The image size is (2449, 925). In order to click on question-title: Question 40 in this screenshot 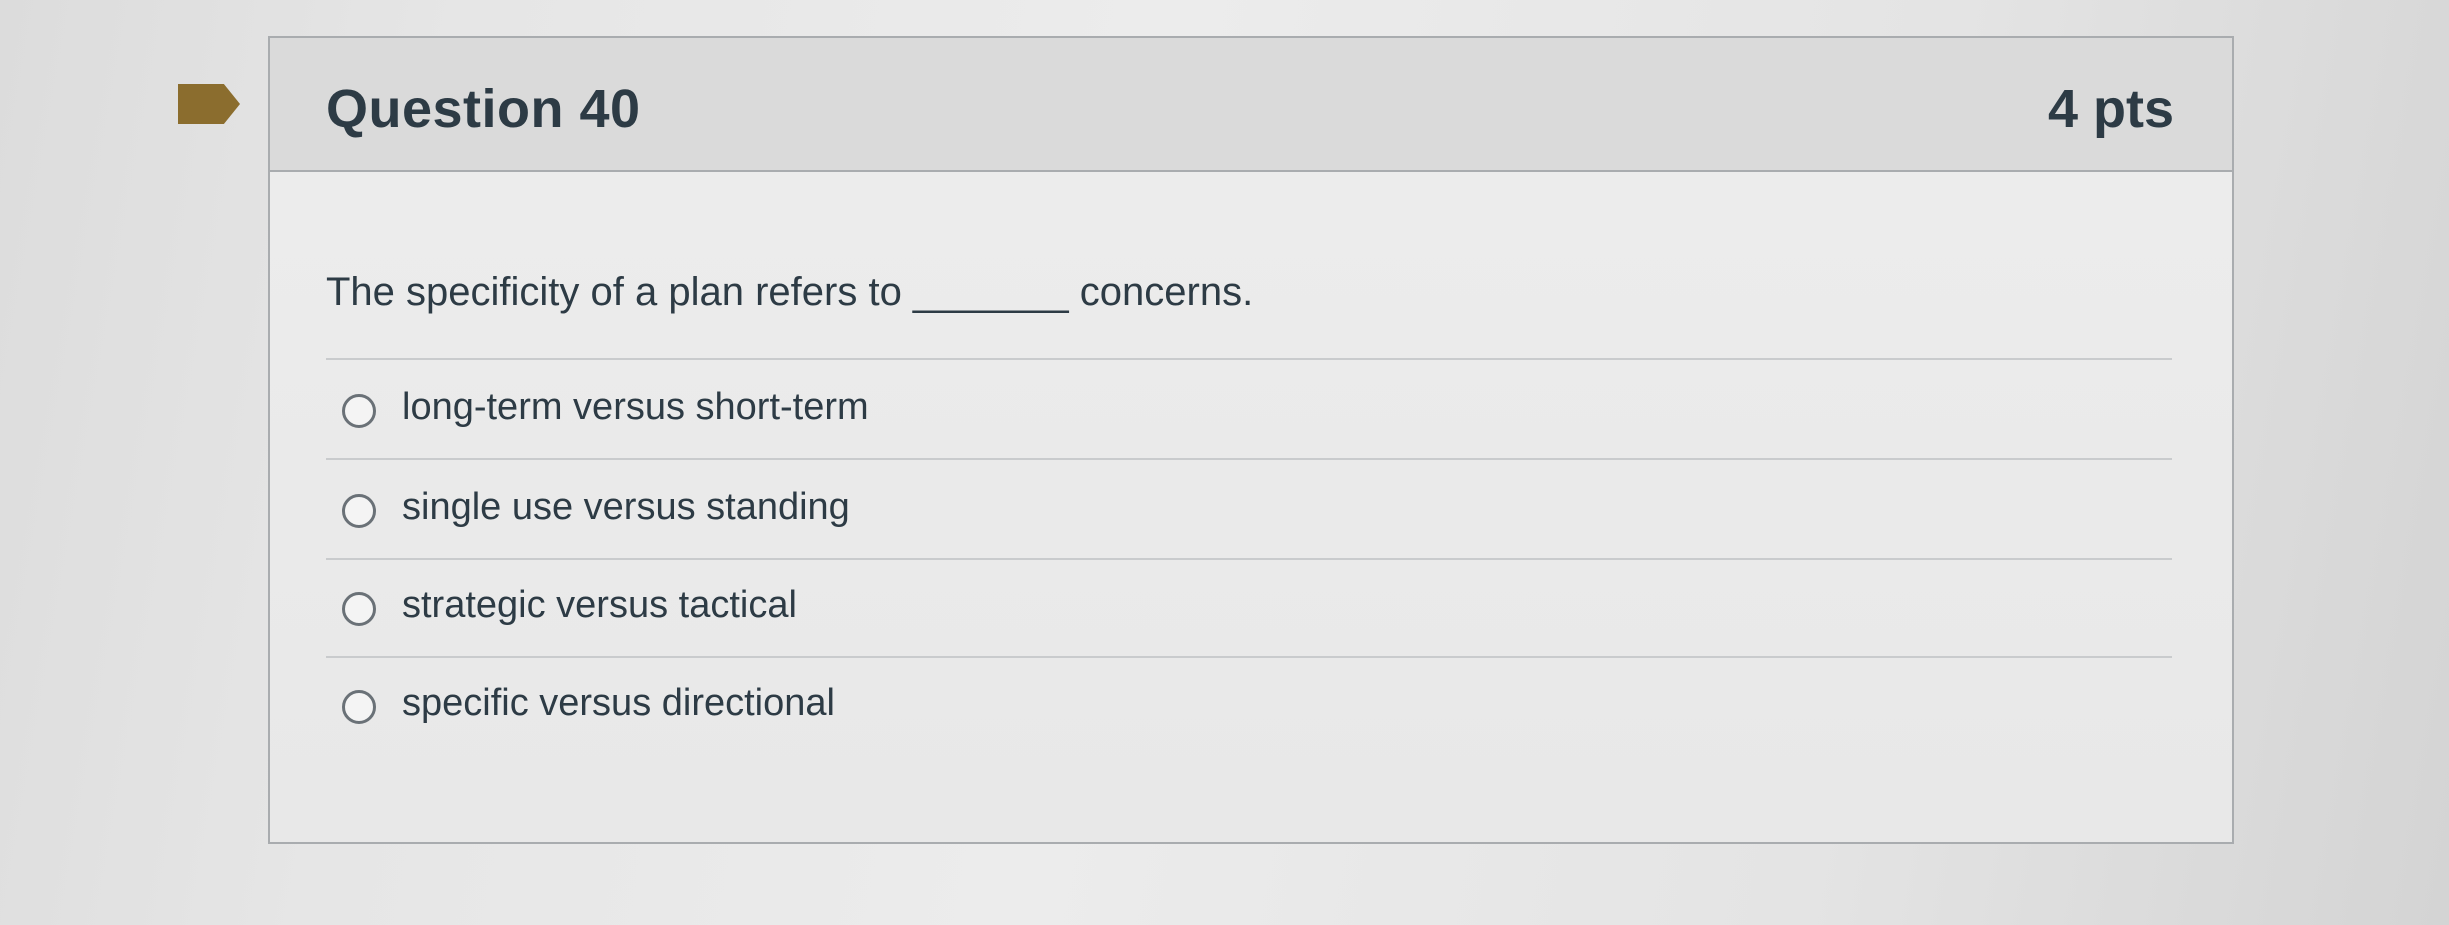, I will do `click(483, 109)`.